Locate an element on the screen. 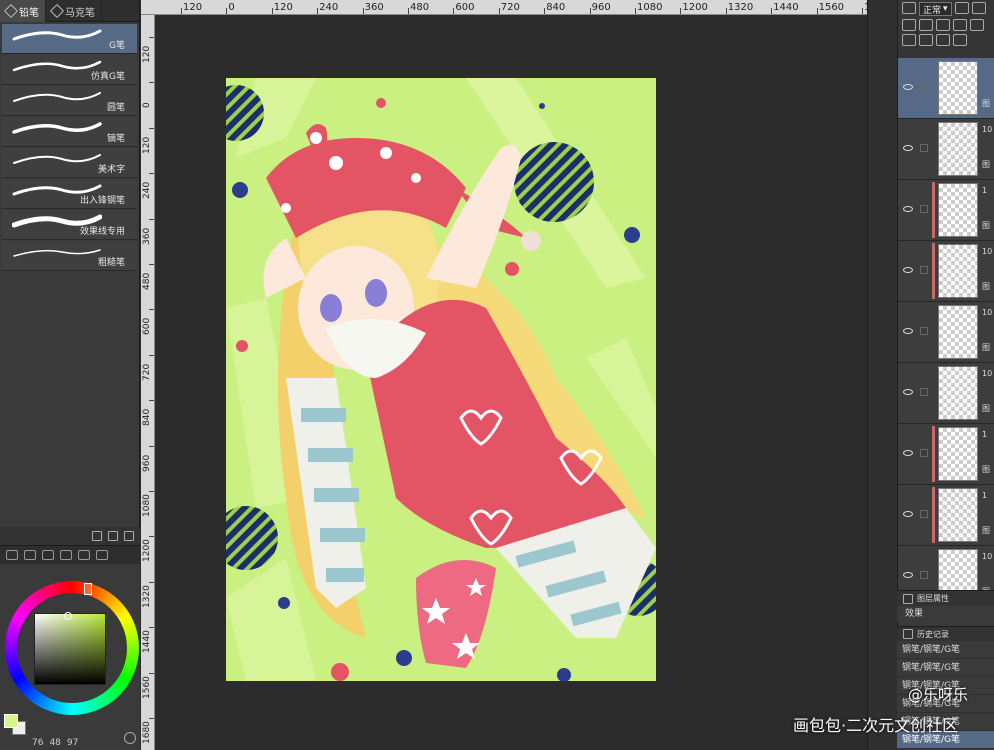 This screenshot has width=994, height=750. history-label: 历史记录 is located at coordinates (933, 634).